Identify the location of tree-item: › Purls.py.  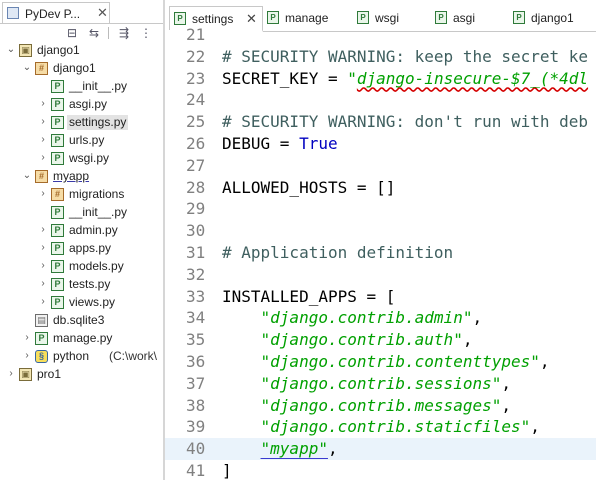
(81, 141).